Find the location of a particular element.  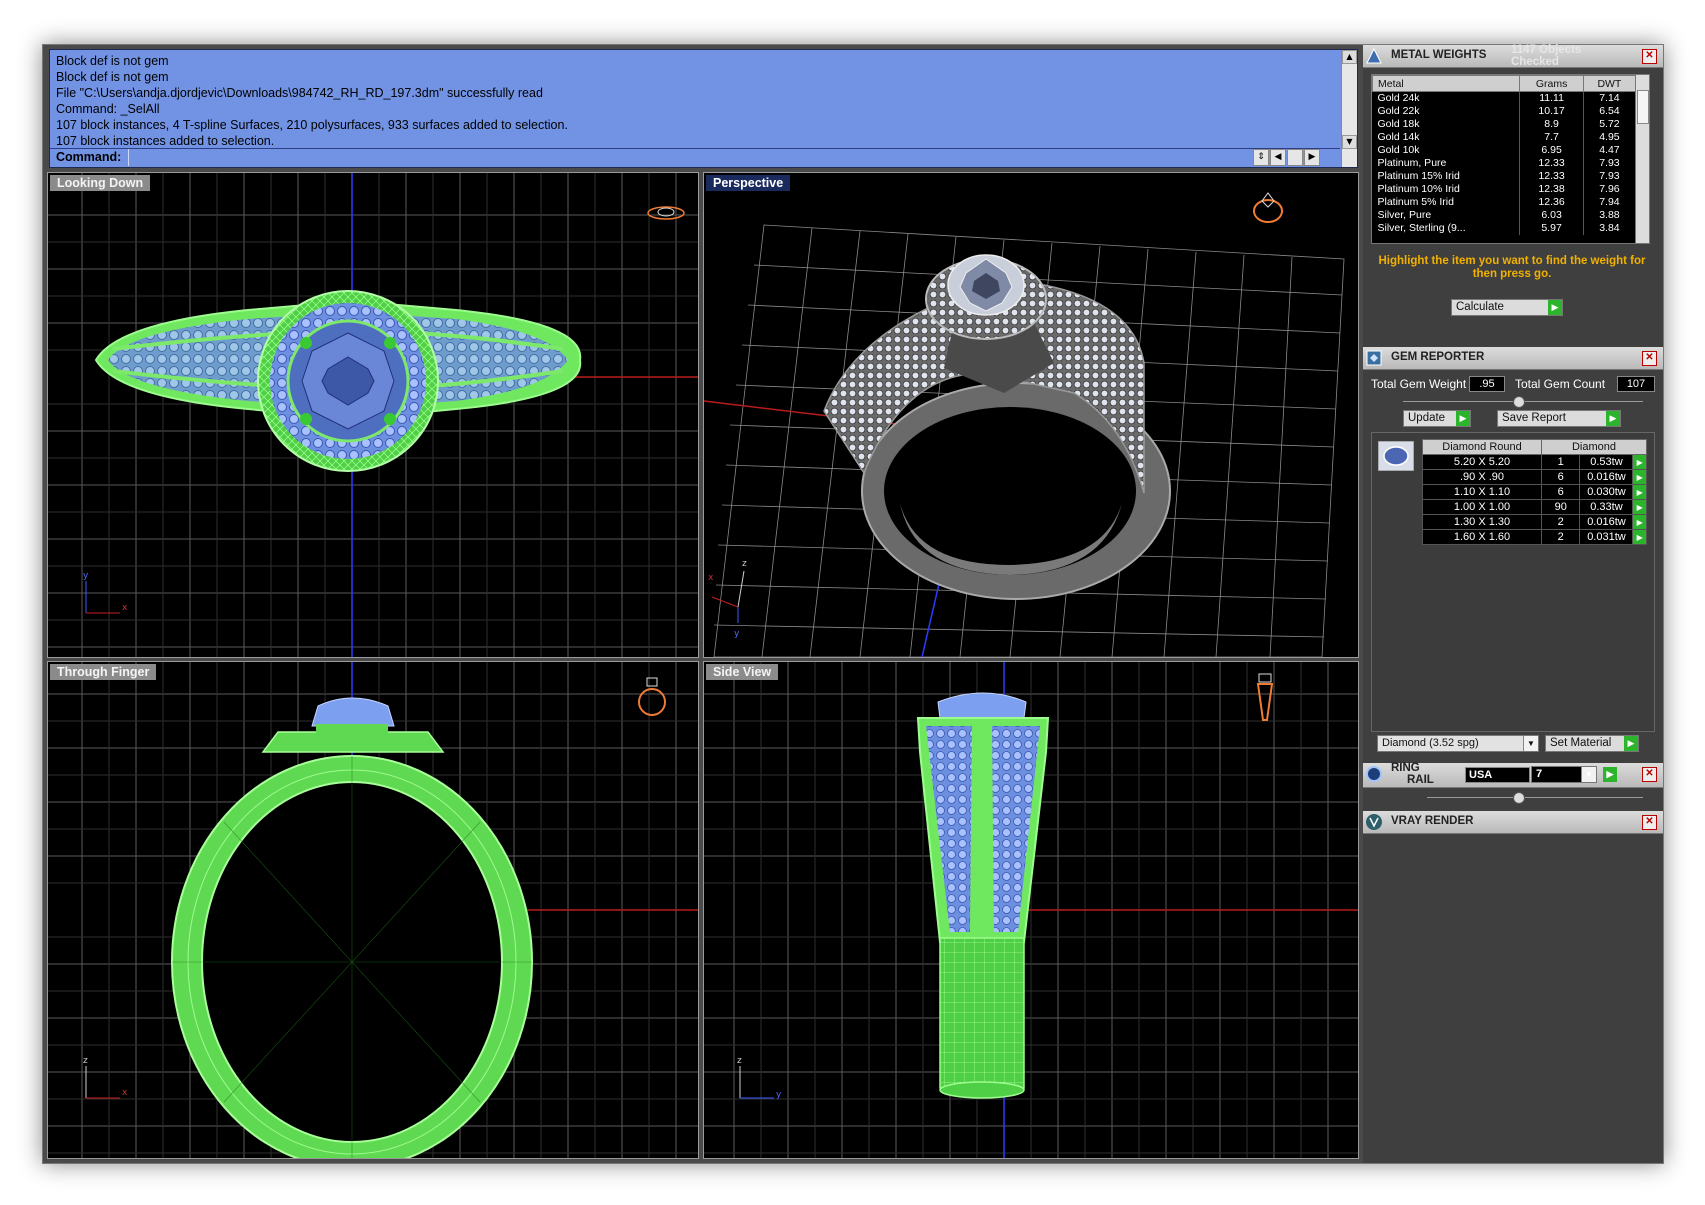

dwt: 7.96 is located at coordinates (1609, 189).